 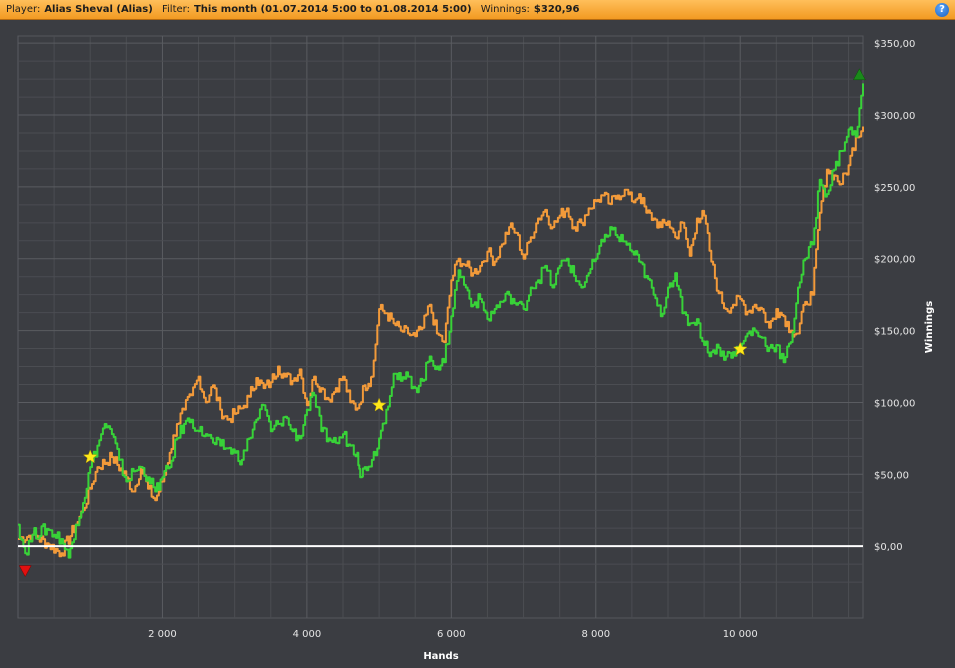 What do you see at coordinates (888, 547) in the screenshot?
I see `y-tick-label: $0,00` at bounding box center [888, 547].